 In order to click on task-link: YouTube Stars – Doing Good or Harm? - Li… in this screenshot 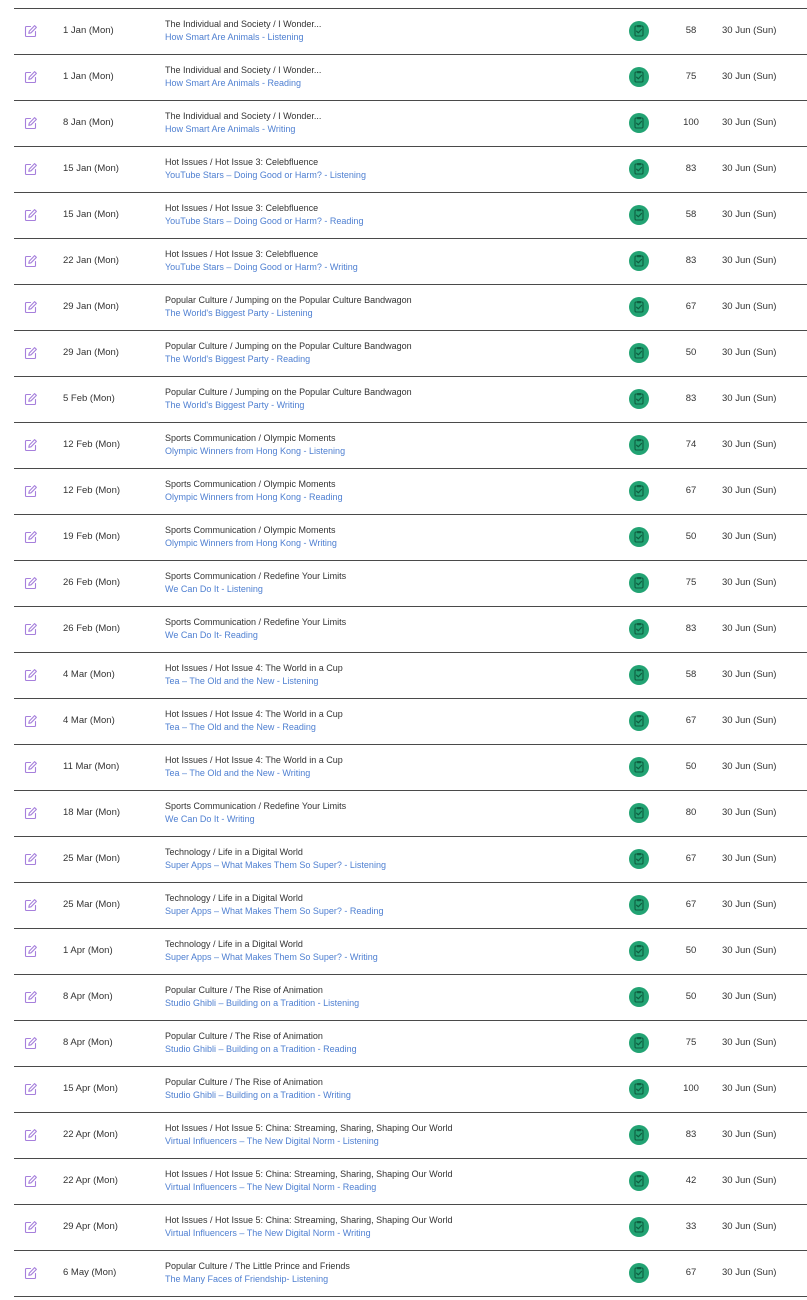, I will do `click(385, 175)`.